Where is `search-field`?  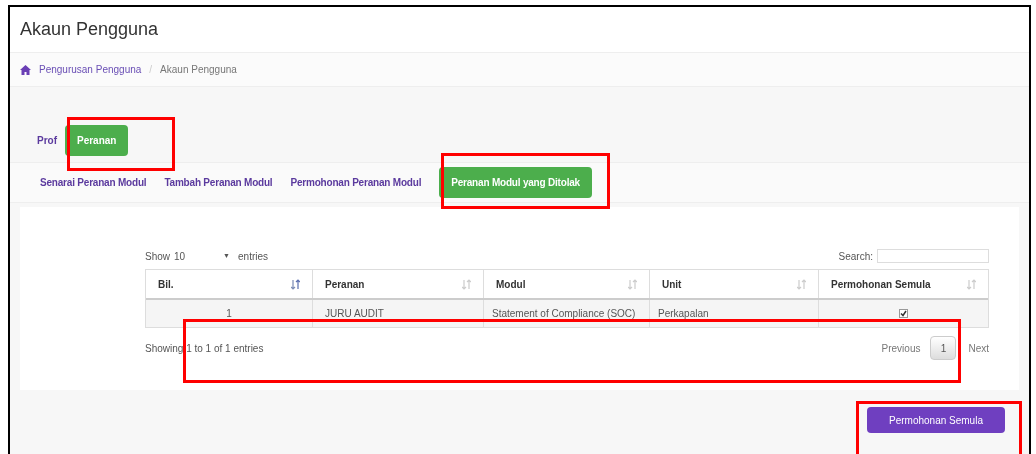
search-field is located at coordinates (933, 256).